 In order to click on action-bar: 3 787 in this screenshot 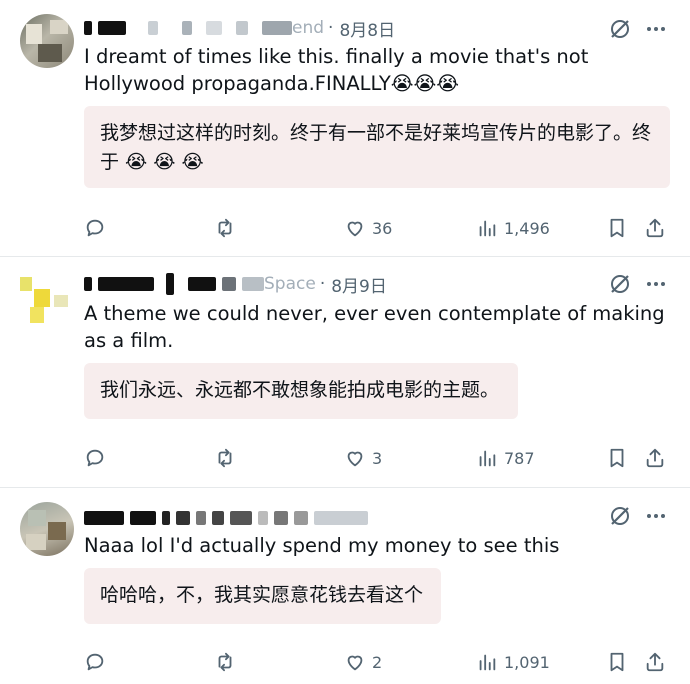, I will do `click(379, 458)`.